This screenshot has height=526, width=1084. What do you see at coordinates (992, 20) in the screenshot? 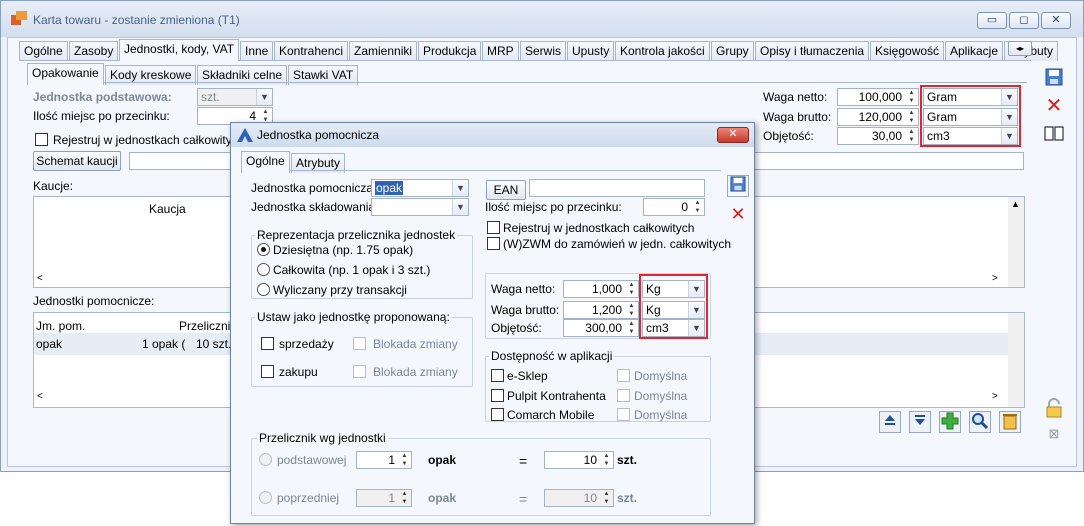
I see `minimize-button: ▭` at bounding box center [992, 20].